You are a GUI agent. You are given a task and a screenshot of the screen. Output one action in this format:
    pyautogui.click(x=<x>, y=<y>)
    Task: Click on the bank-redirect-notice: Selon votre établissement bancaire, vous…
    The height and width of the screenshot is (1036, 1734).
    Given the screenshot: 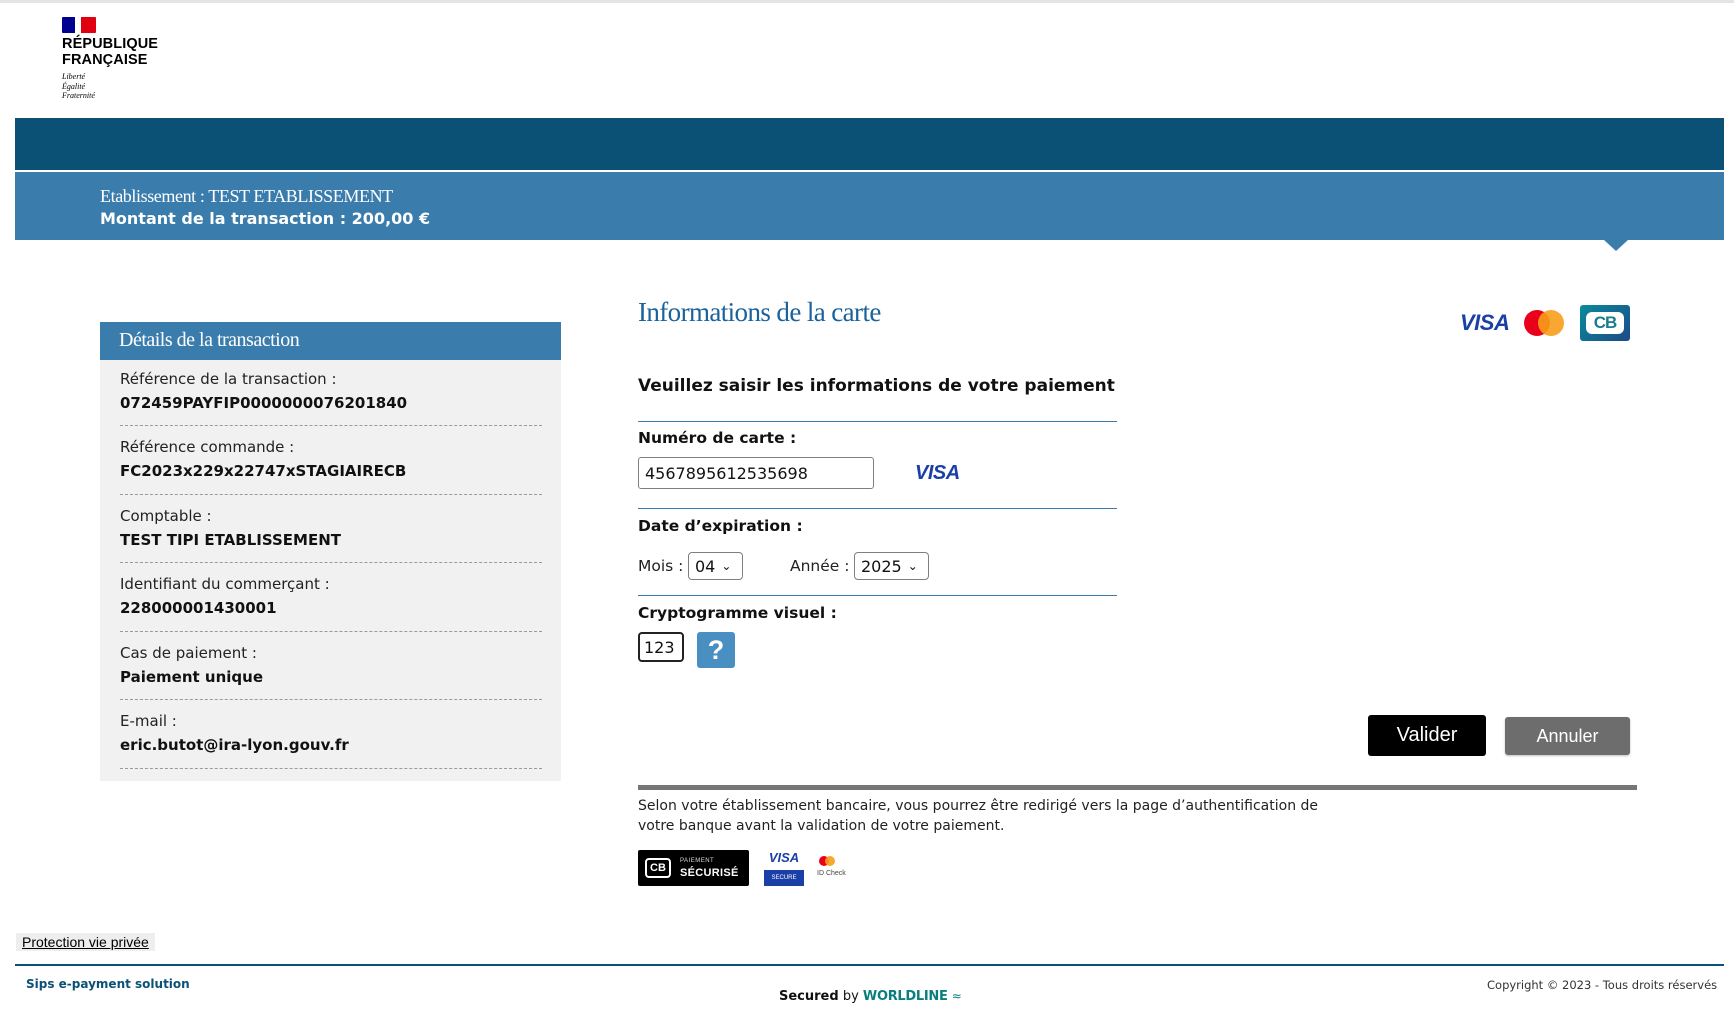 What is the action you would take?
    pyautogui.click(x=978, y=816)
    